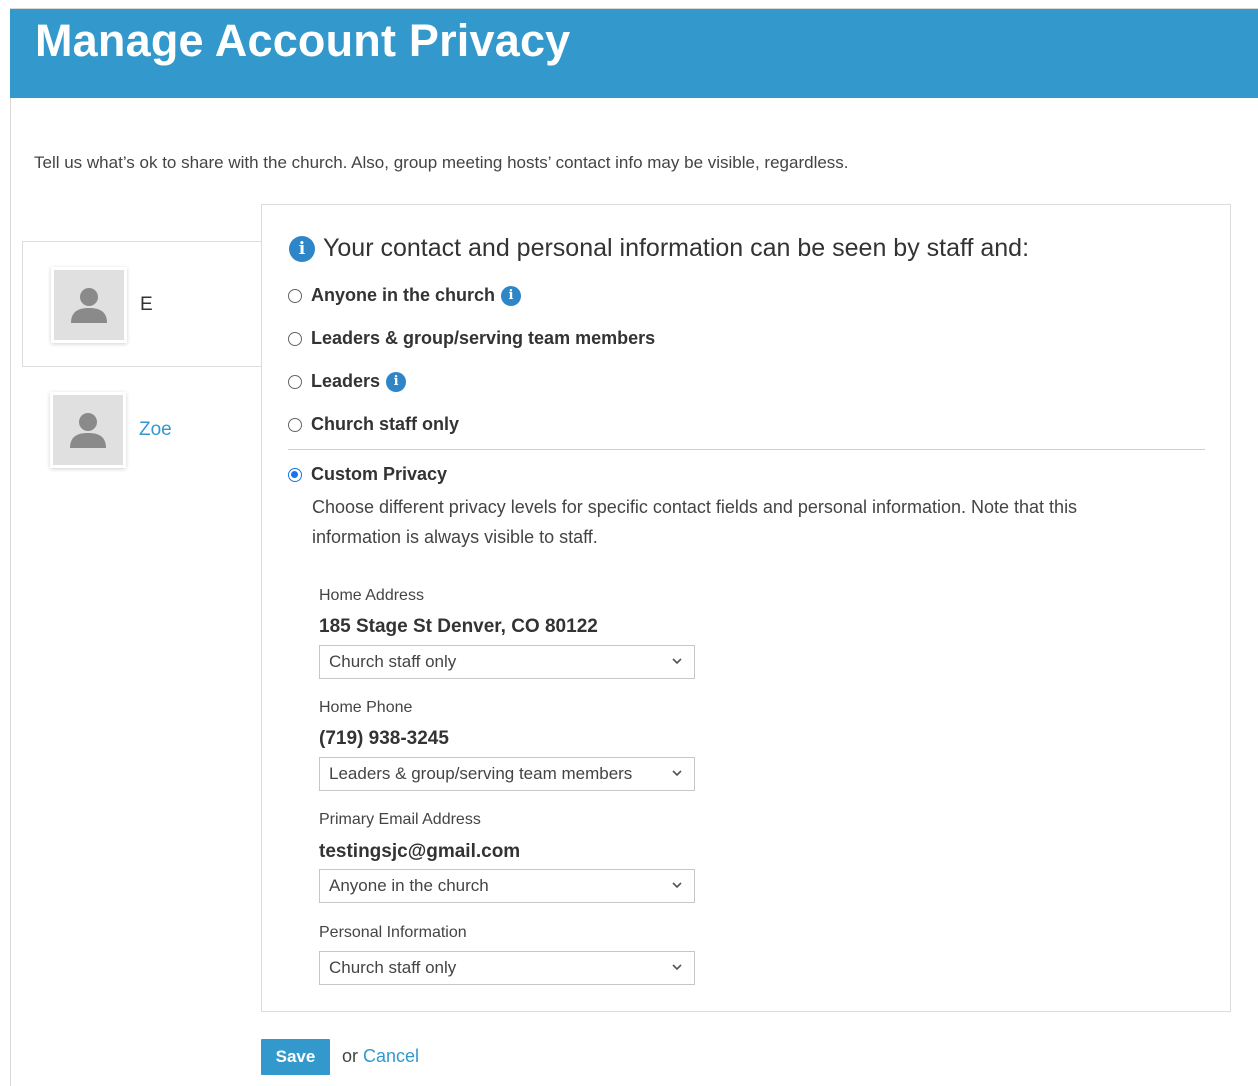 The width and height of the screenshot is (1258, 1086). Describe the element at coordinates (295, 338) in the screenshot. I see `radio-leaders-group` at that location.